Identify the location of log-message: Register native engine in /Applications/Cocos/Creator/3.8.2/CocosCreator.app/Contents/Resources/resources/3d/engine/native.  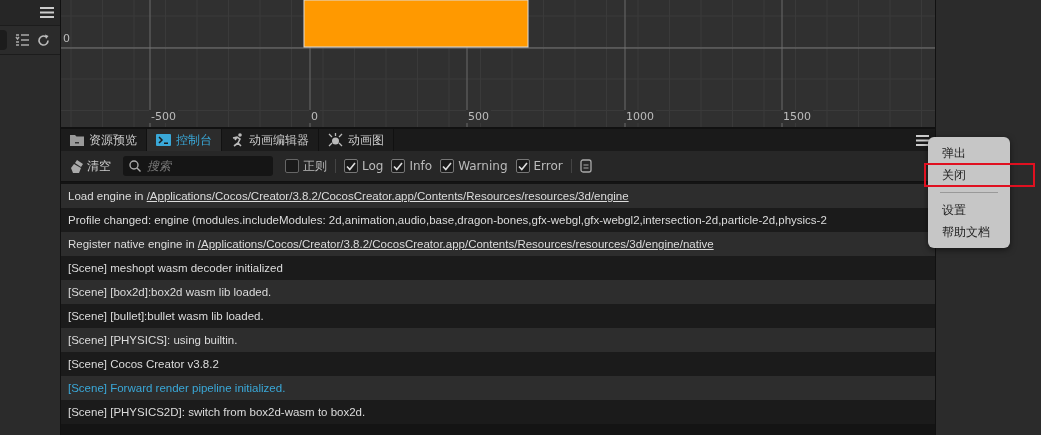
(391, 244).